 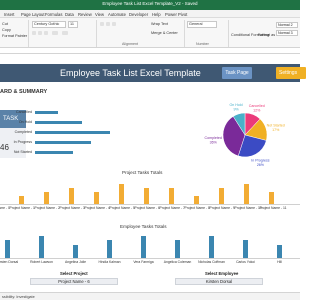 I want to click on section-title: ARD & SUMMARY, so click(x=24, y=92).